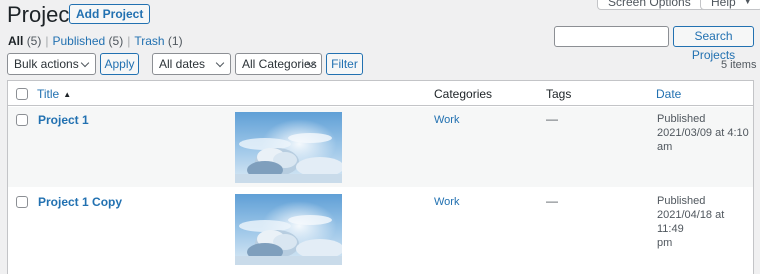  Describe the element at coordinates (344, 64) in the screenshot. I see `filter-button: Filter` at that location.